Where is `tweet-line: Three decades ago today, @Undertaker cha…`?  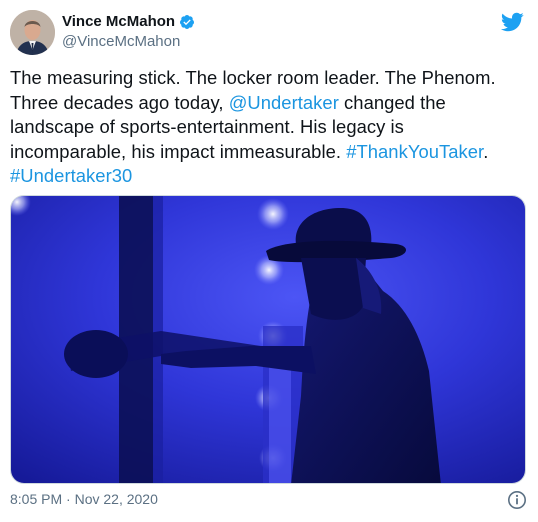
tweet-line: Three decades ago today, @Undertaker cha… is located at coordinates (269, 103).